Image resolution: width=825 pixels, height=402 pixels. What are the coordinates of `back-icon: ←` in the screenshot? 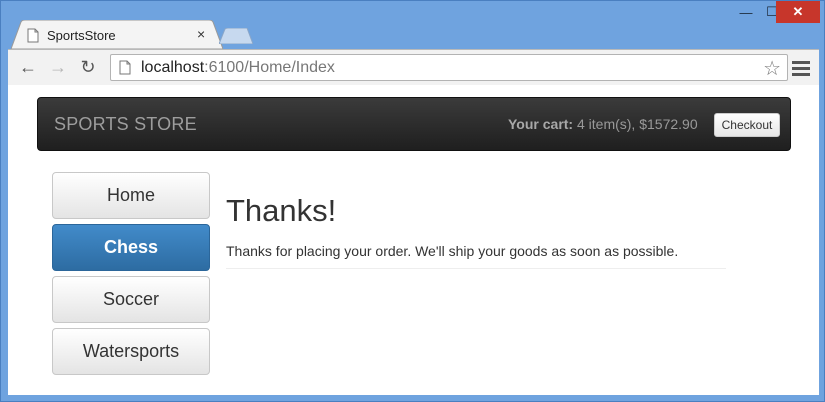 It's located at (28, 67).